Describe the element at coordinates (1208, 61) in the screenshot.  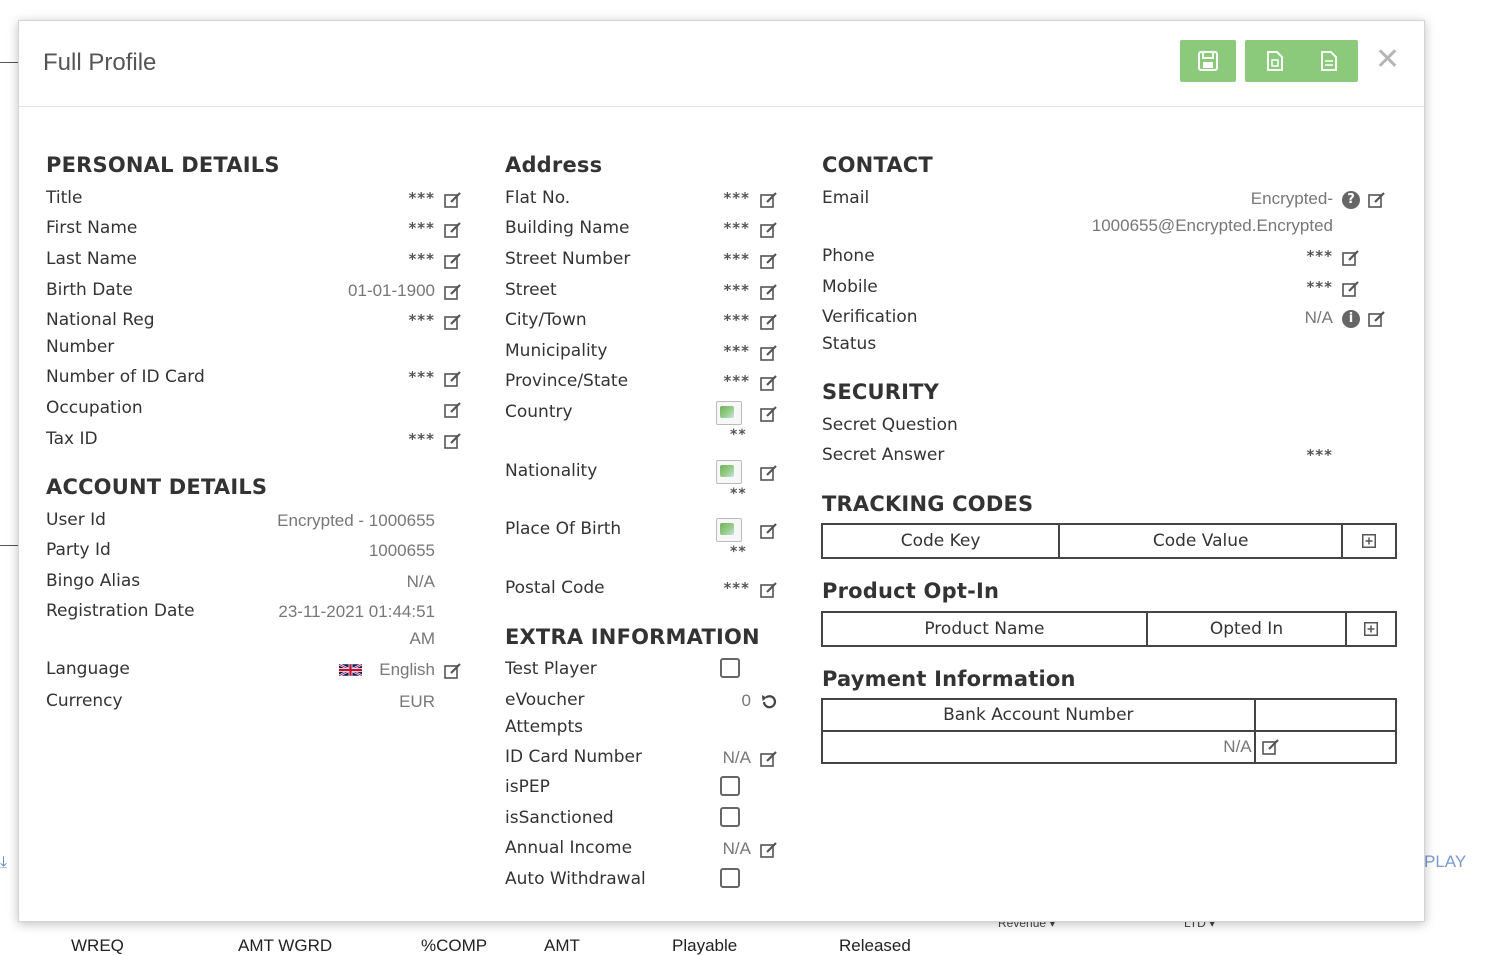
I see `save-button` at that location.